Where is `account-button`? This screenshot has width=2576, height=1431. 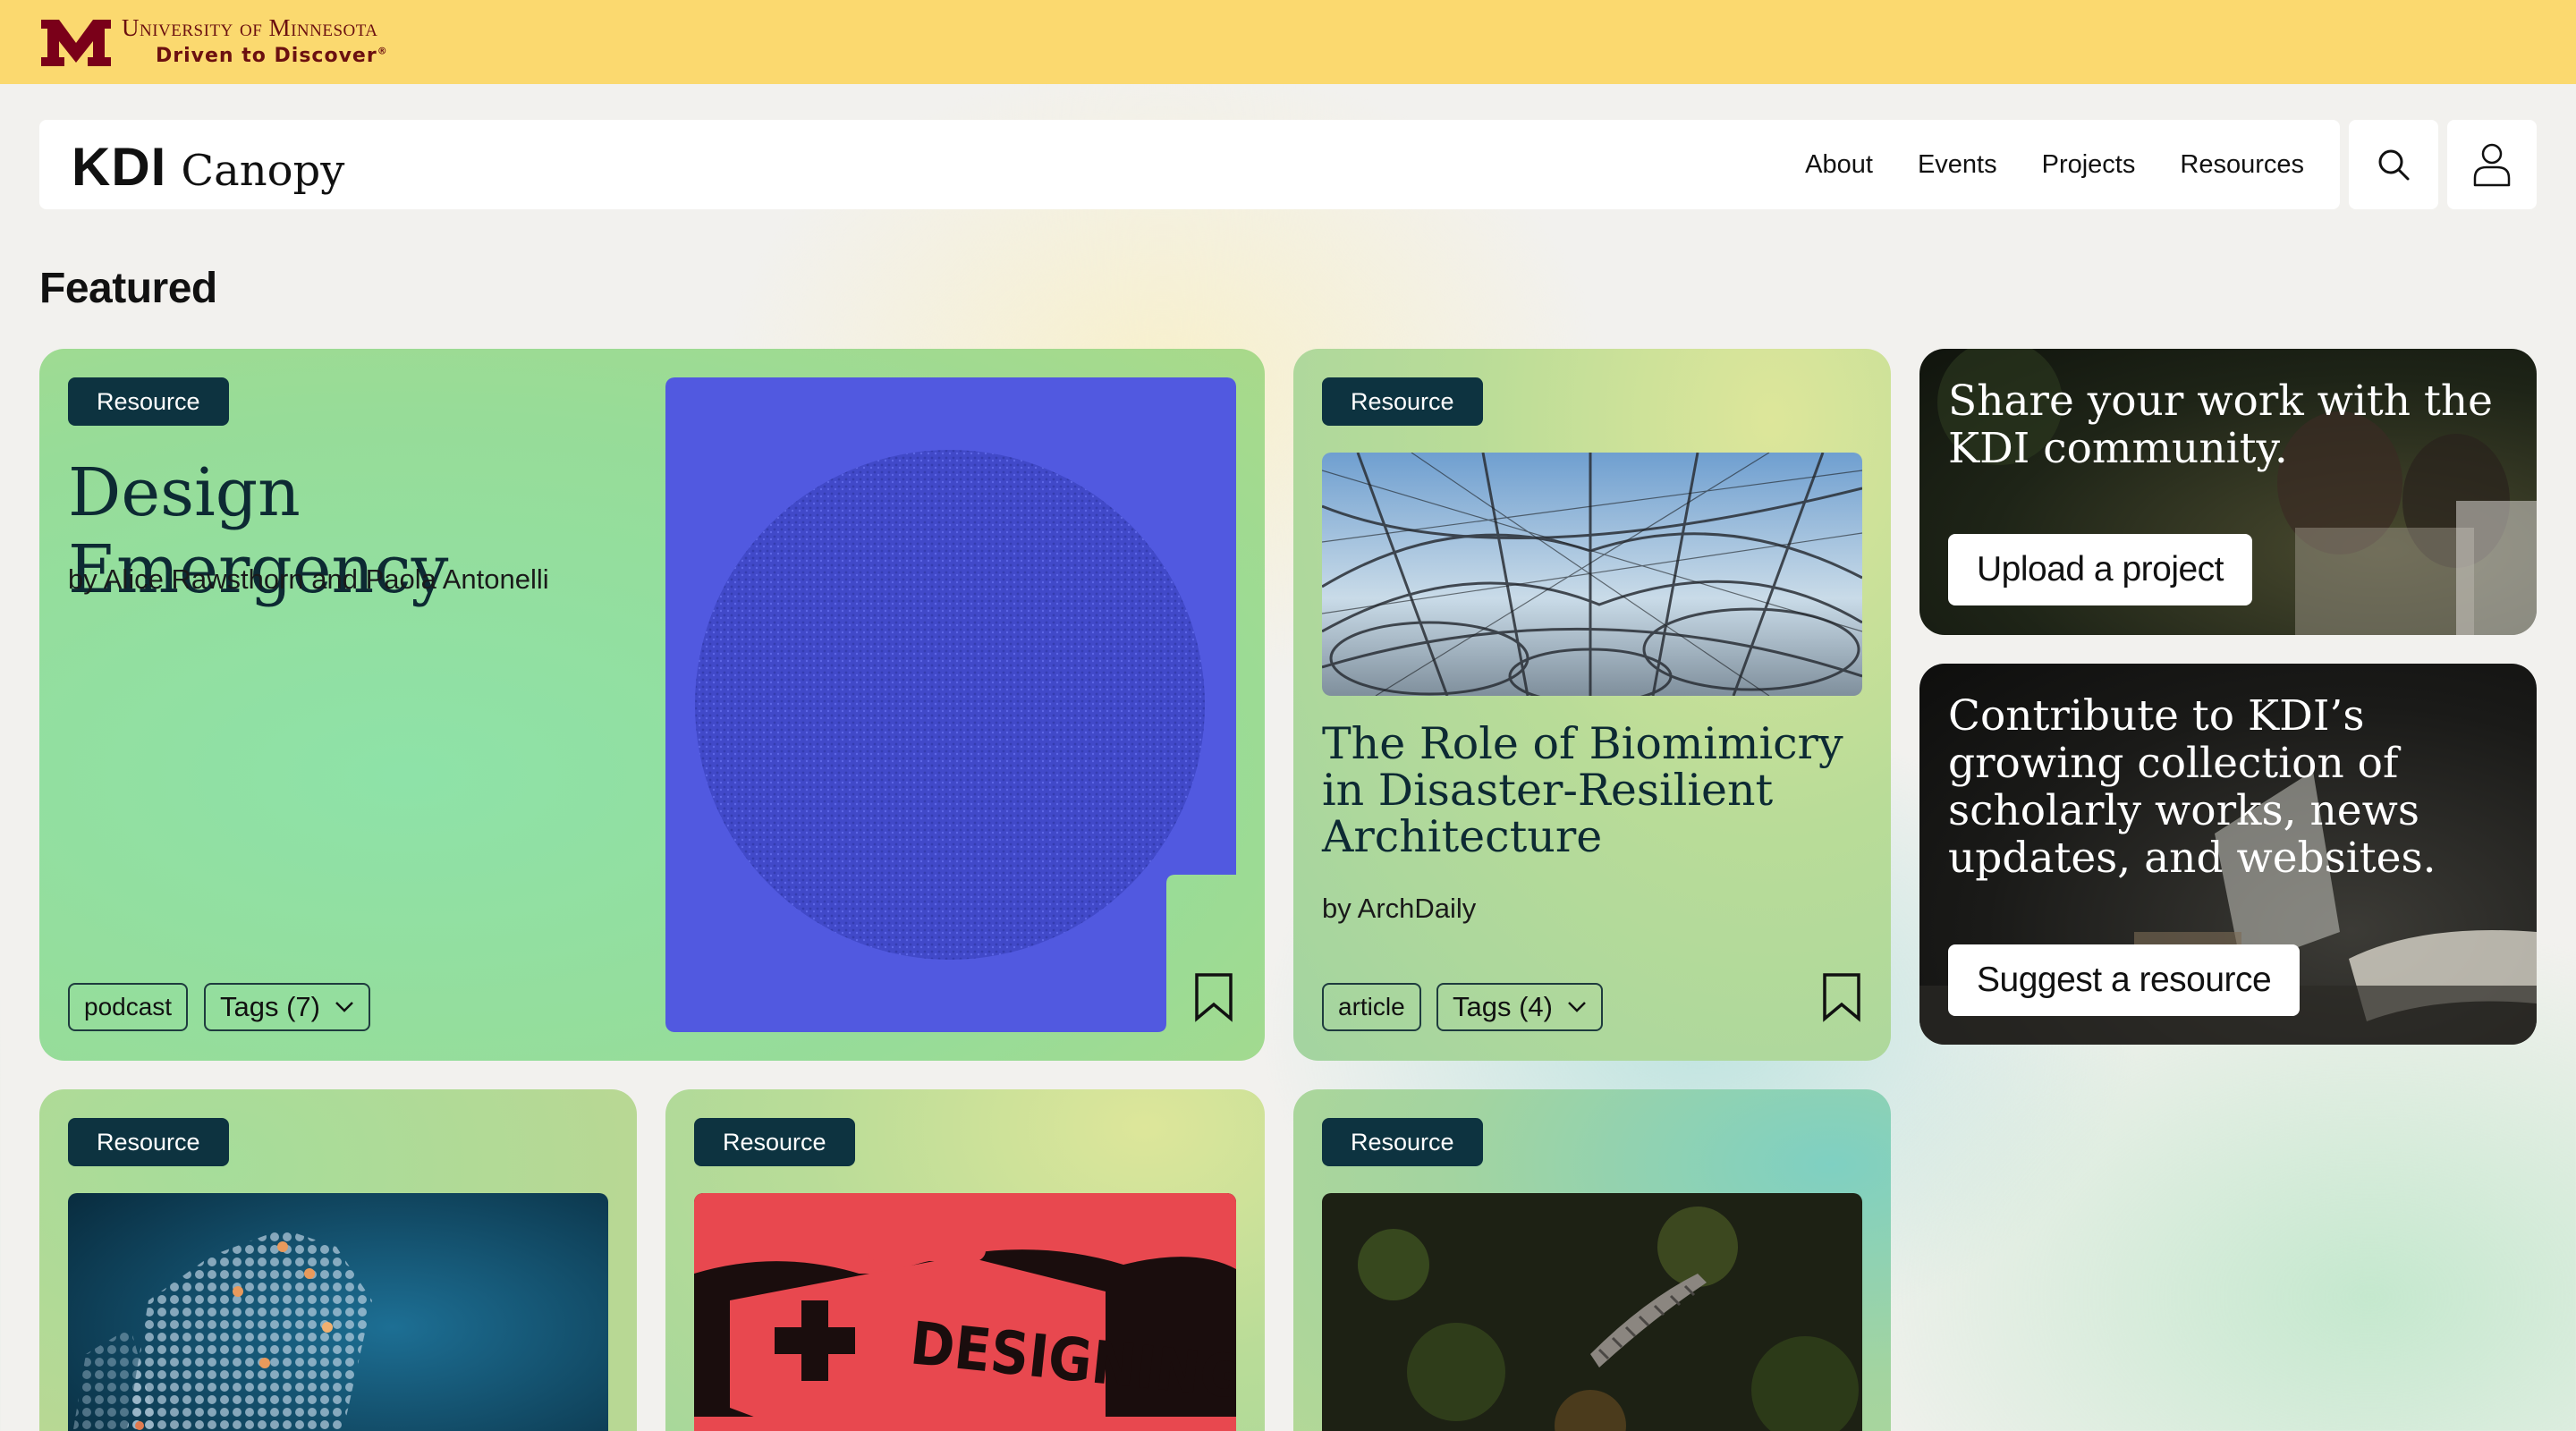
account-button is located at coordinates (2492, 165).